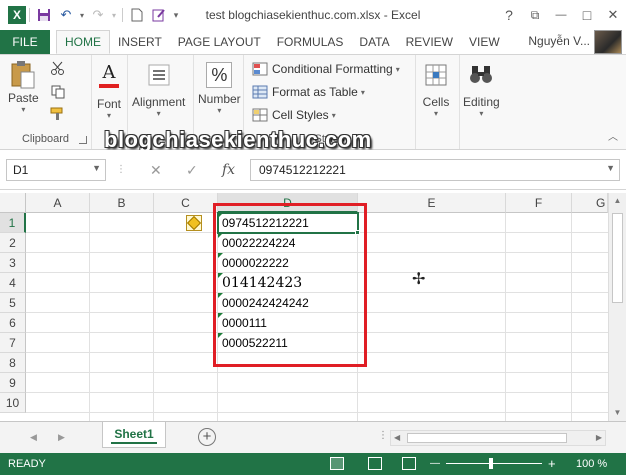 The width and height of the screenshot is (626, 475). What do you see at coordinates (436, 75) in the screenshot?
I see `cells-icon` at bounding box center [436, 75].